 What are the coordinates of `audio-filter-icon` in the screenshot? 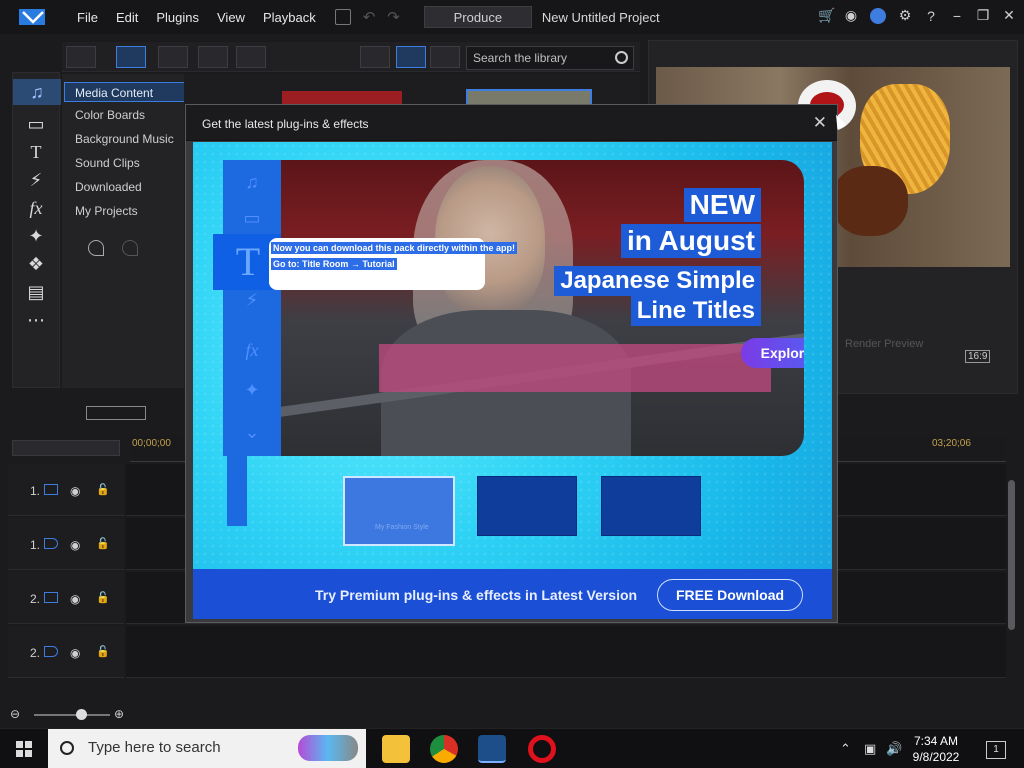 It's located at (251, 57).